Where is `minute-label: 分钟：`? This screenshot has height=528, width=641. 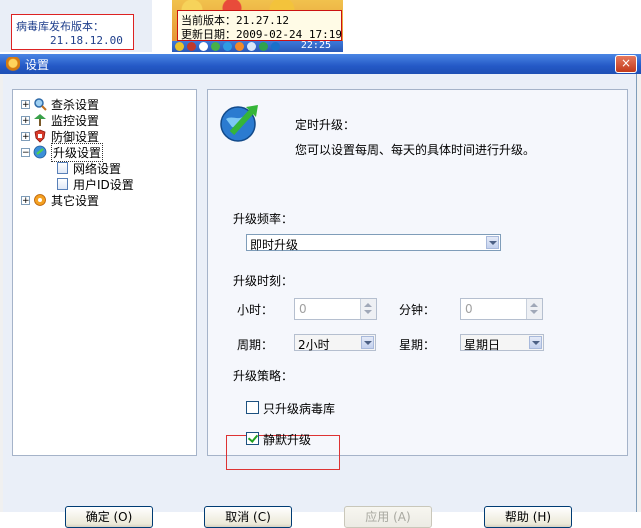
minute-label: 分钟： is located at coordinates (417, 310).